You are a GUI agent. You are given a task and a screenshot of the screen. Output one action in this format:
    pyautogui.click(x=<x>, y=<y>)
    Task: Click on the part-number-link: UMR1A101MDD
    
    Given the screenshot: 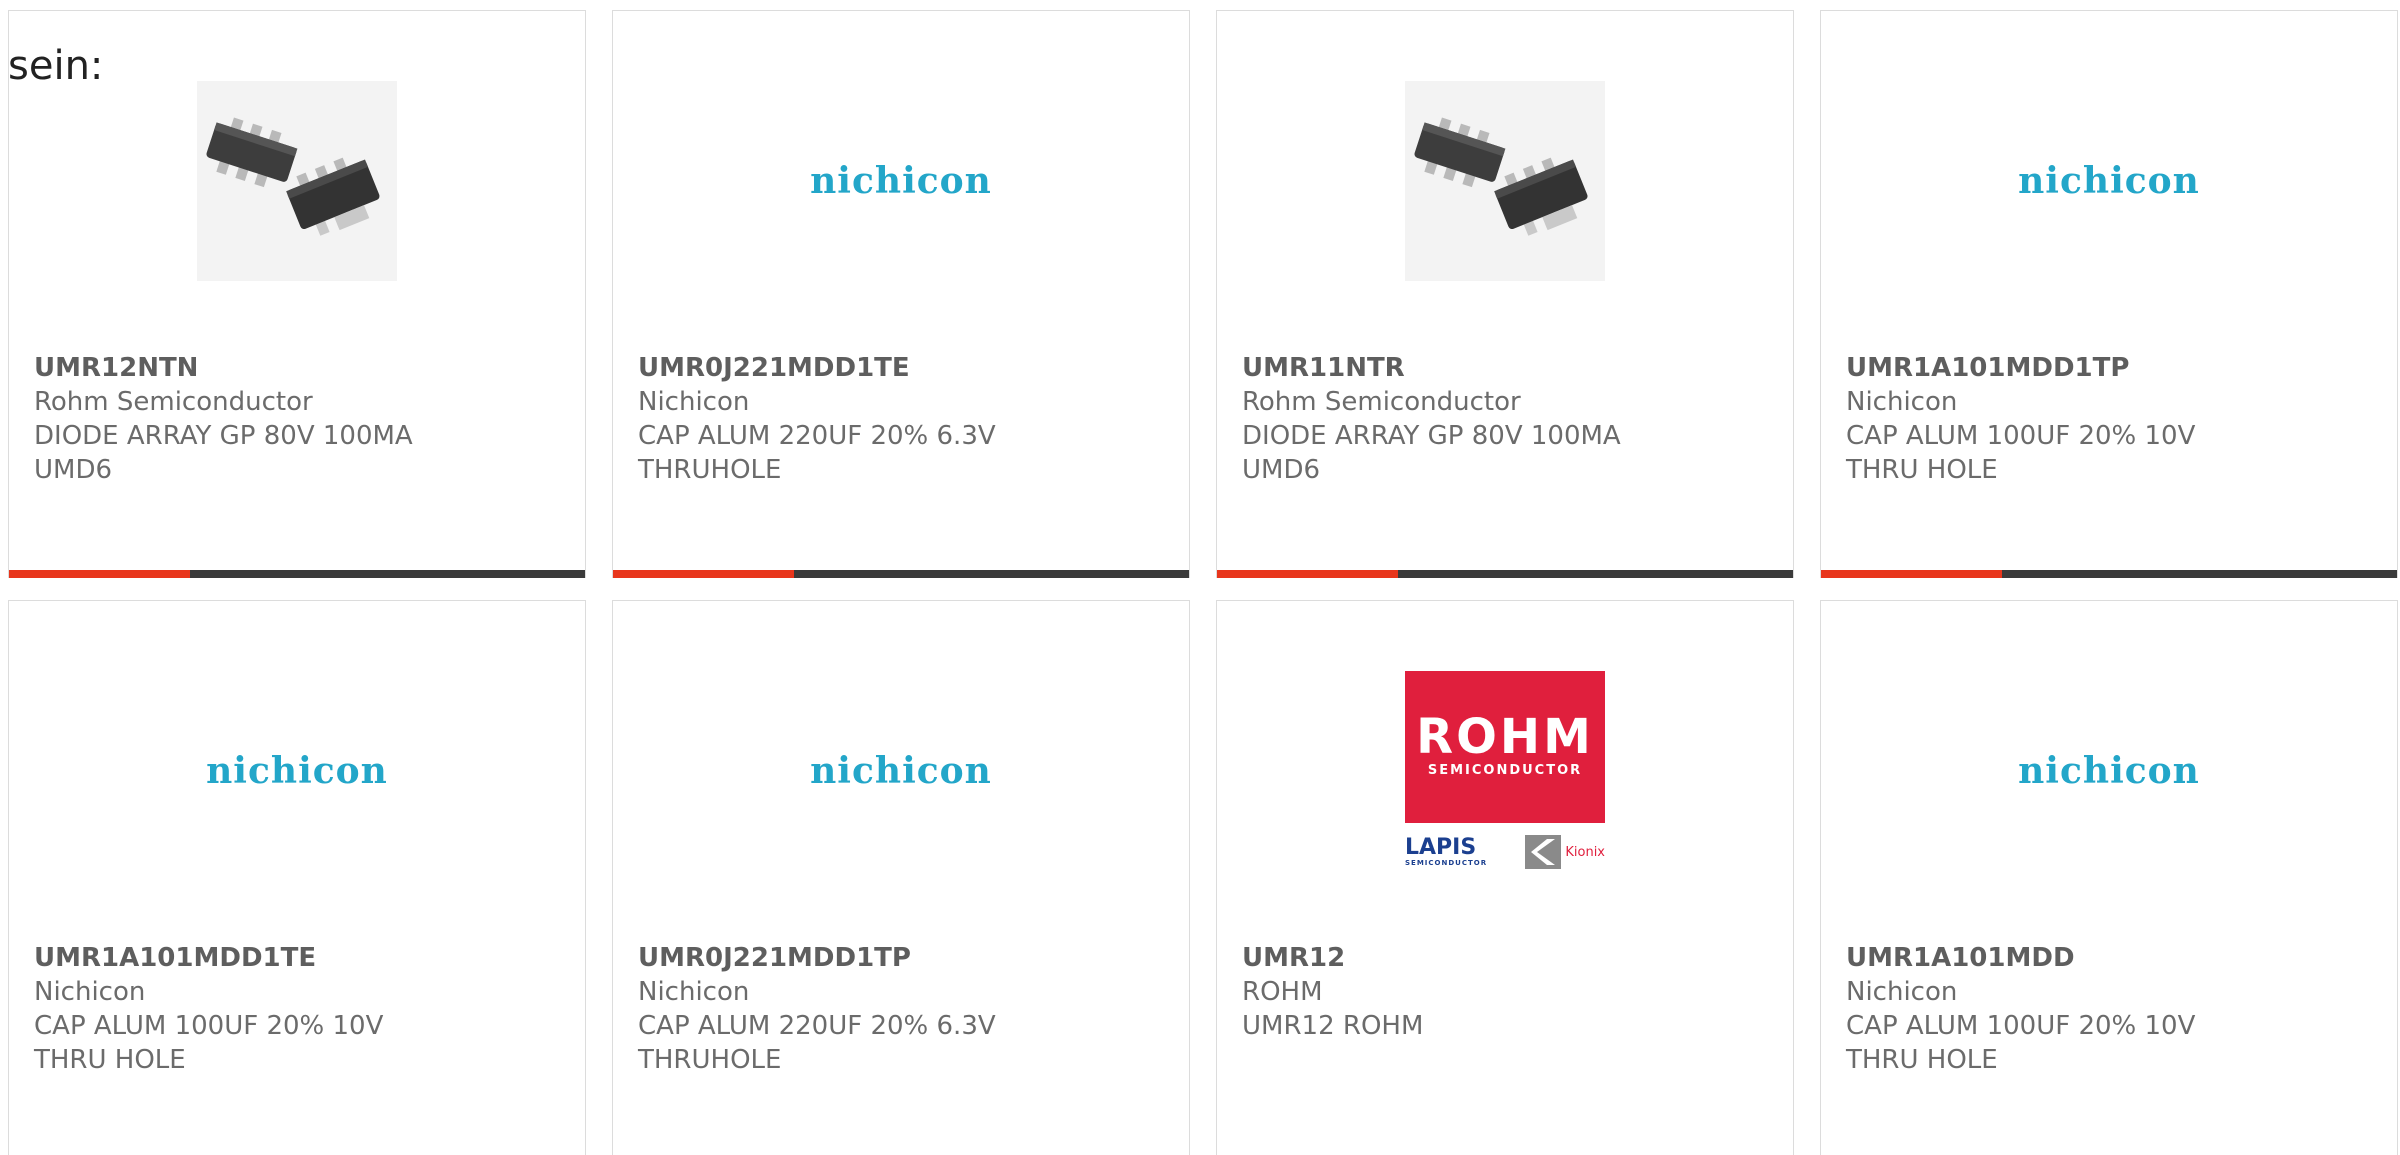 What is the action you would take?
    pyautogui.click(x=2109, y=958)
    